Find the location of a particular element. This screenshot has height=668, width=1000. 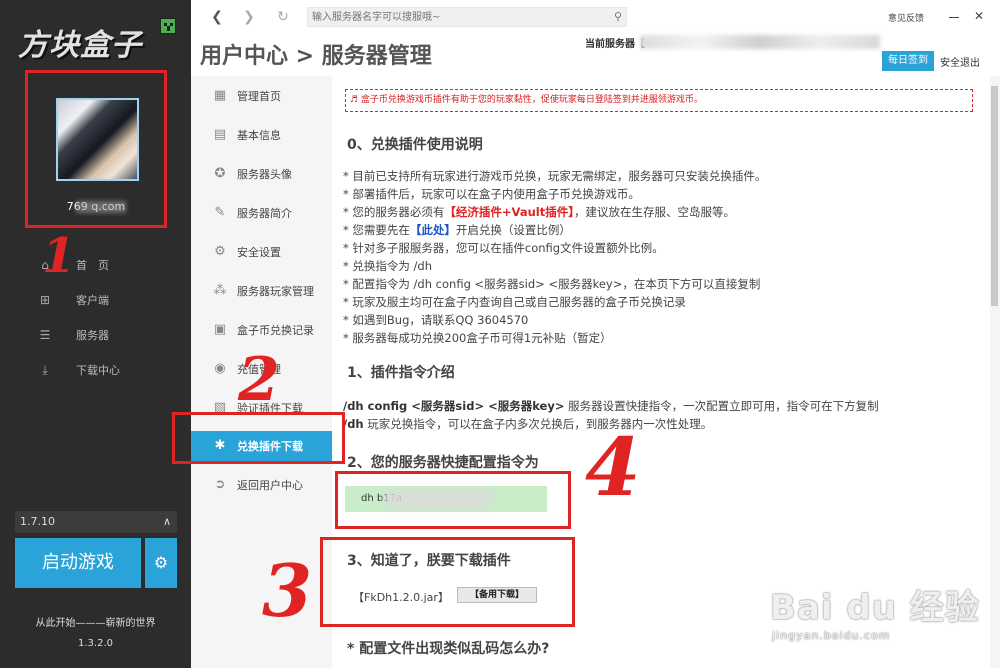

nav-home-label: 首 页 is located at coordinates (92, 265).